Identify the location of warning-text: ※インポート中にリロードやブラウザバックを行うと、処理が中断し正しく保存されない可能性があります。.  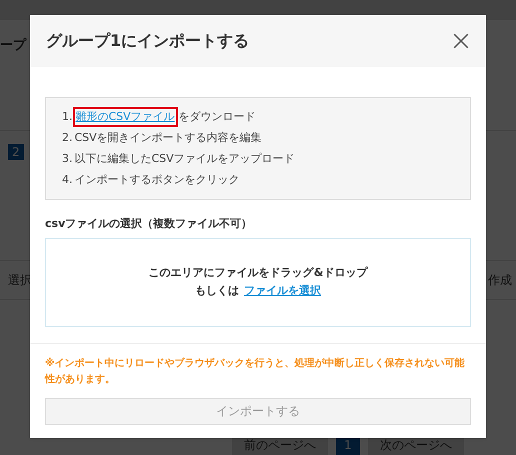
(255, 371).